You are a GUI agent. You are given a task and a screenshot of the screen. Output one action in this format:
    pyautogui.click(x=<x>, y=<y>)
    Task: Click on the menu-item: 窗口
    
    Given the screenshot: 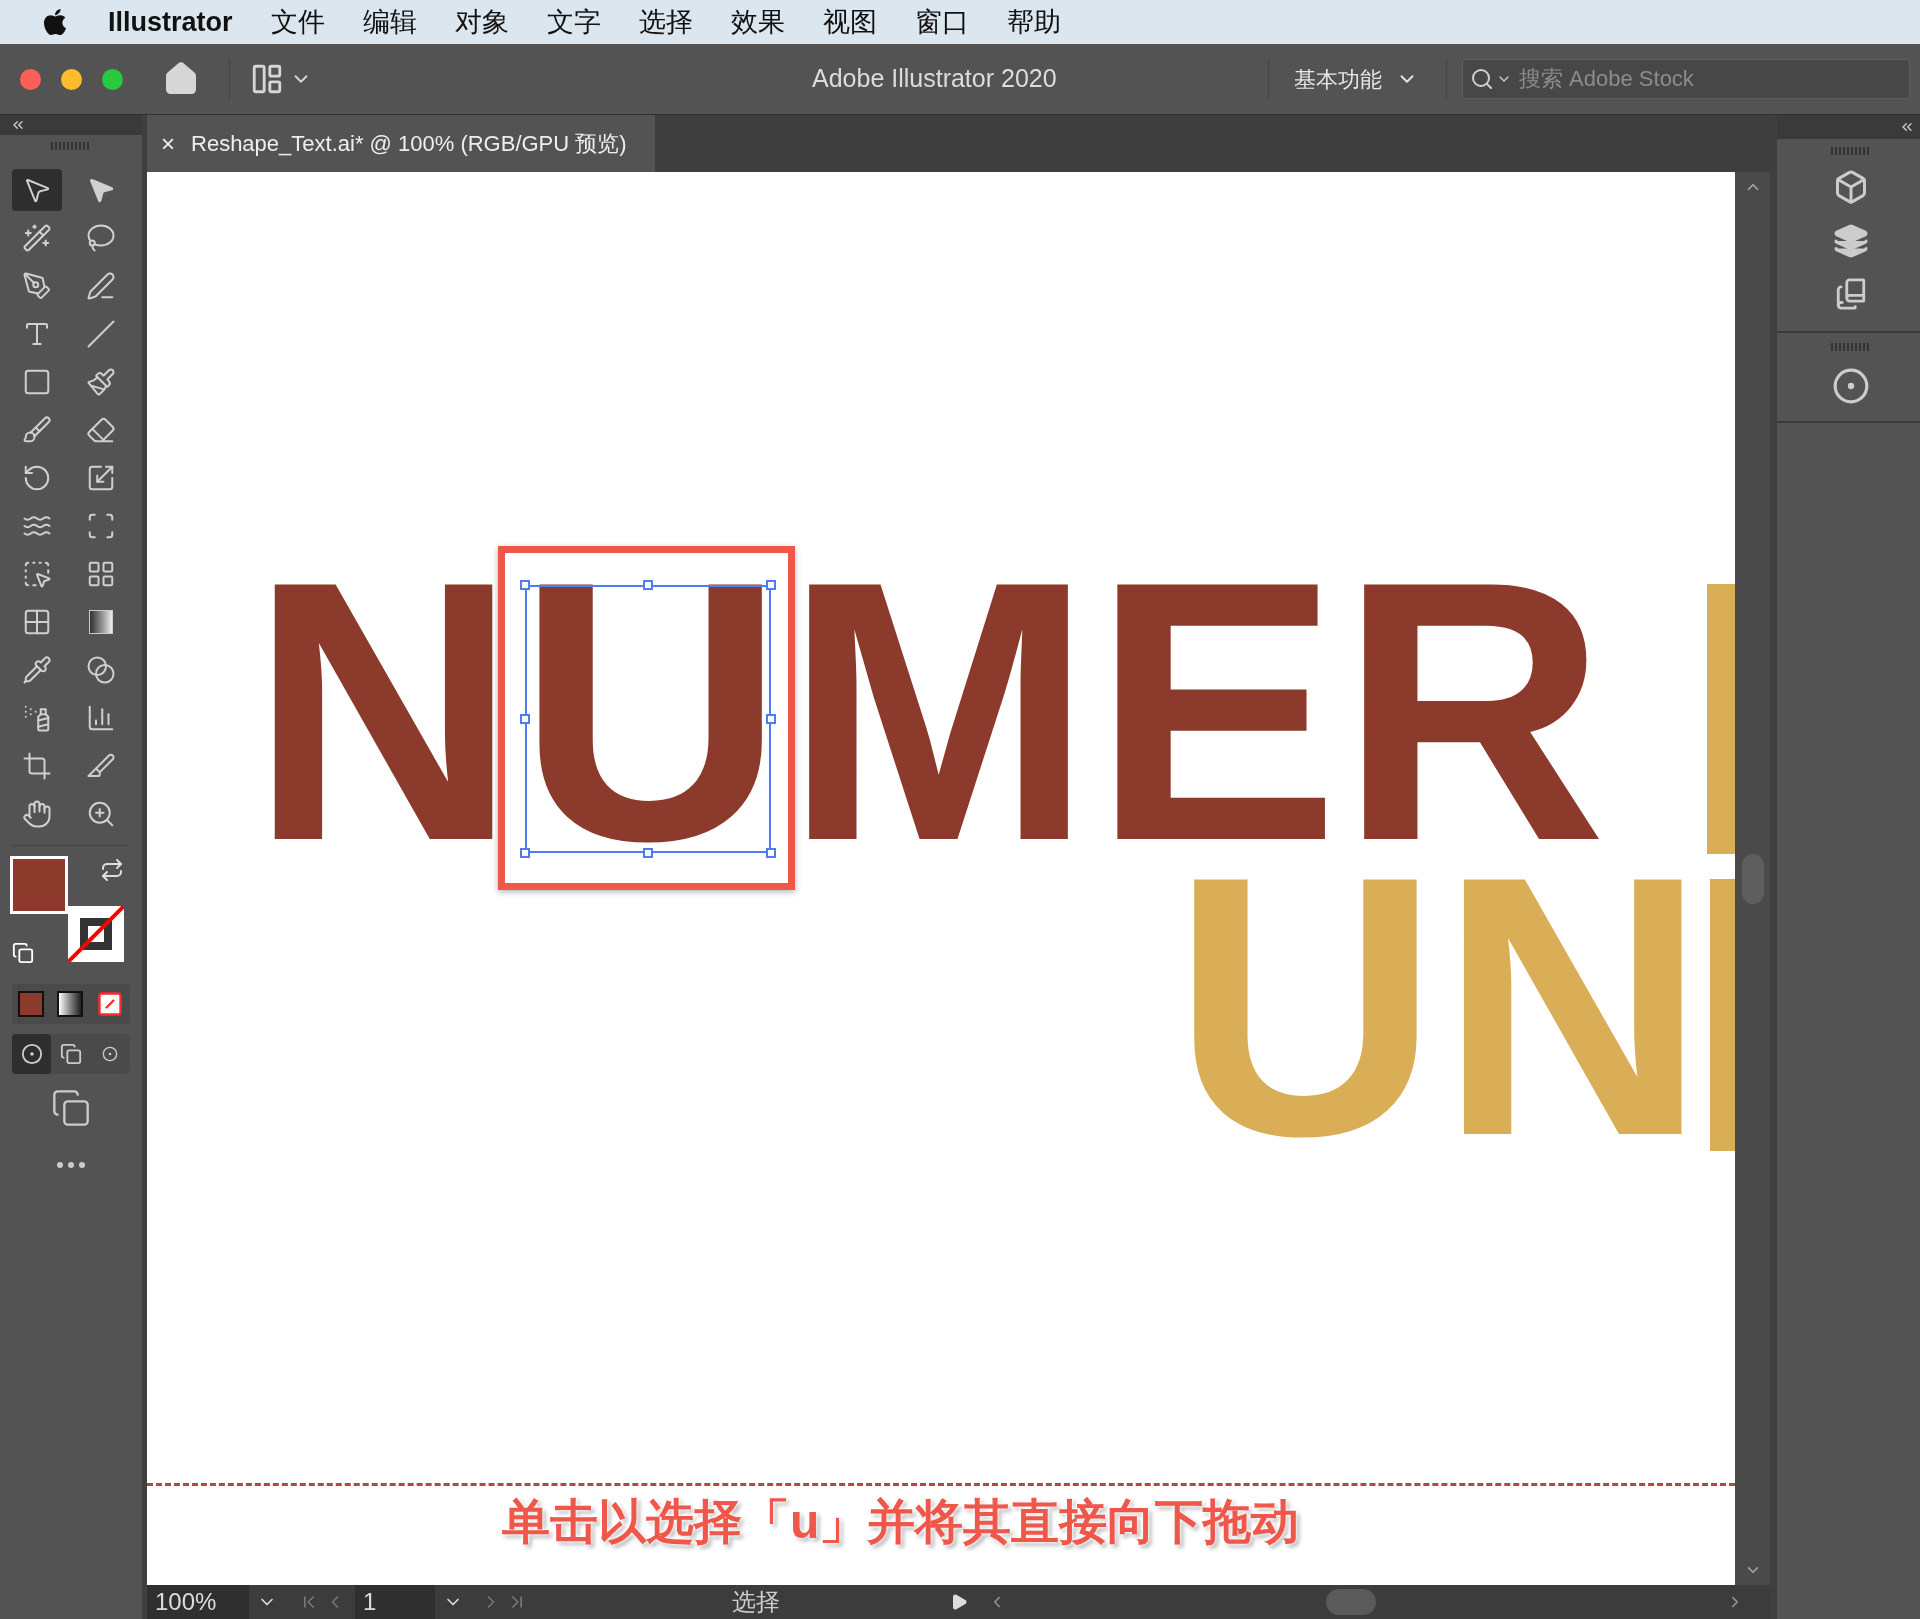 What is the action you would take?
    pyautogui.click(x=941, y=22)
    